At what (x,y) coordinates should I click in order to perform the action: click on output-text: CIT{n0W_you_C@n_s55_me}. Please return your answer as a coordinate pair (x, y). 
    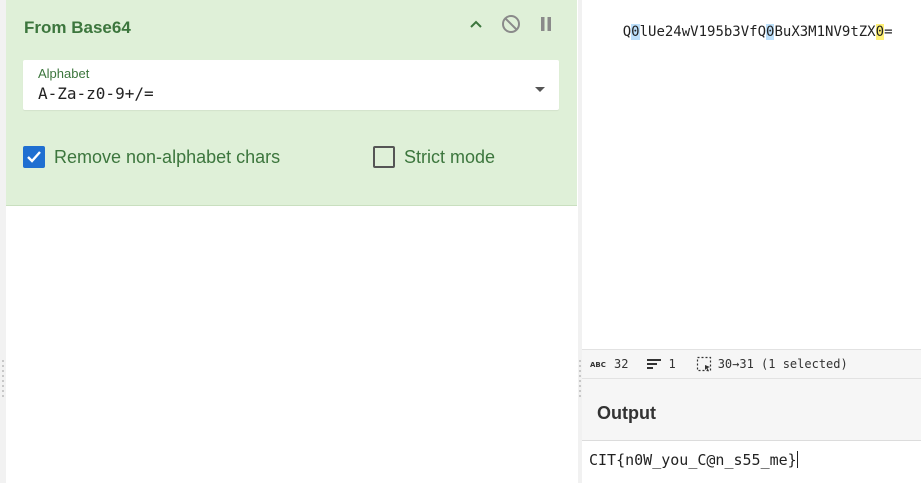
    Looking at the image, I should click on (693, 460).